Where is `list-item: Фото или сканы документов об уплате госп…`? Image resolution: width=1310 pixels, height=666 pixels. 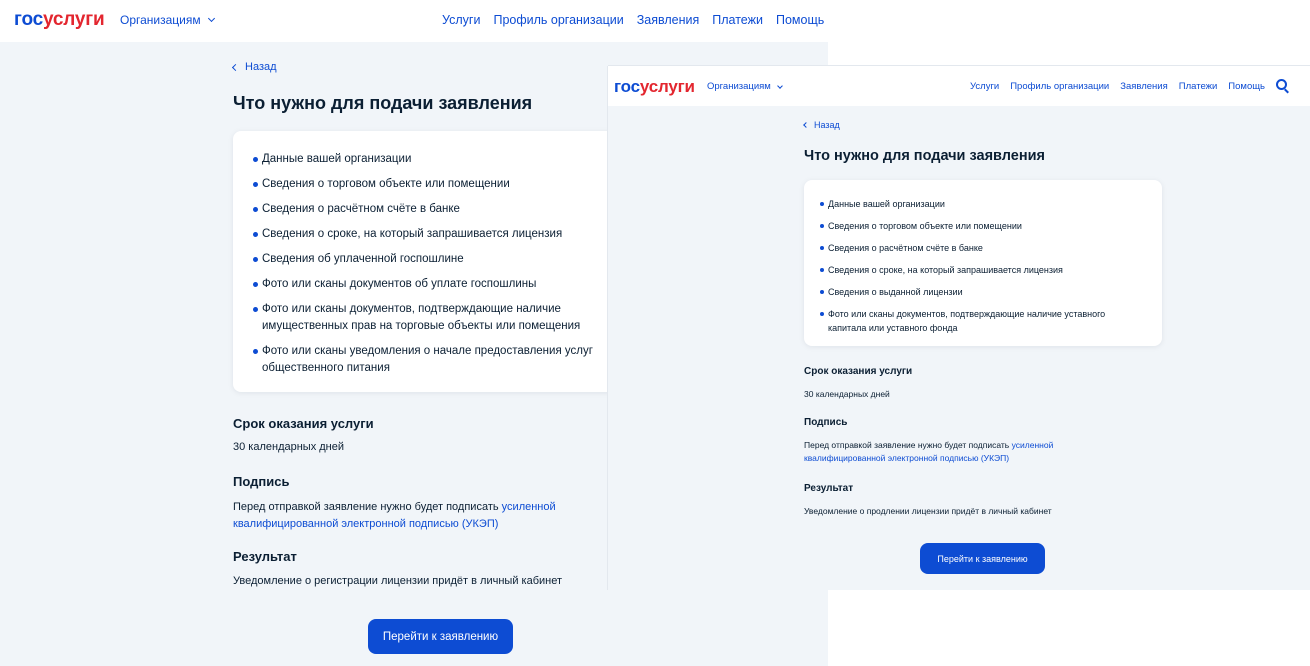 list-item: Фото или сканы документов об уплате госп… is located at coordinates (418, 284).